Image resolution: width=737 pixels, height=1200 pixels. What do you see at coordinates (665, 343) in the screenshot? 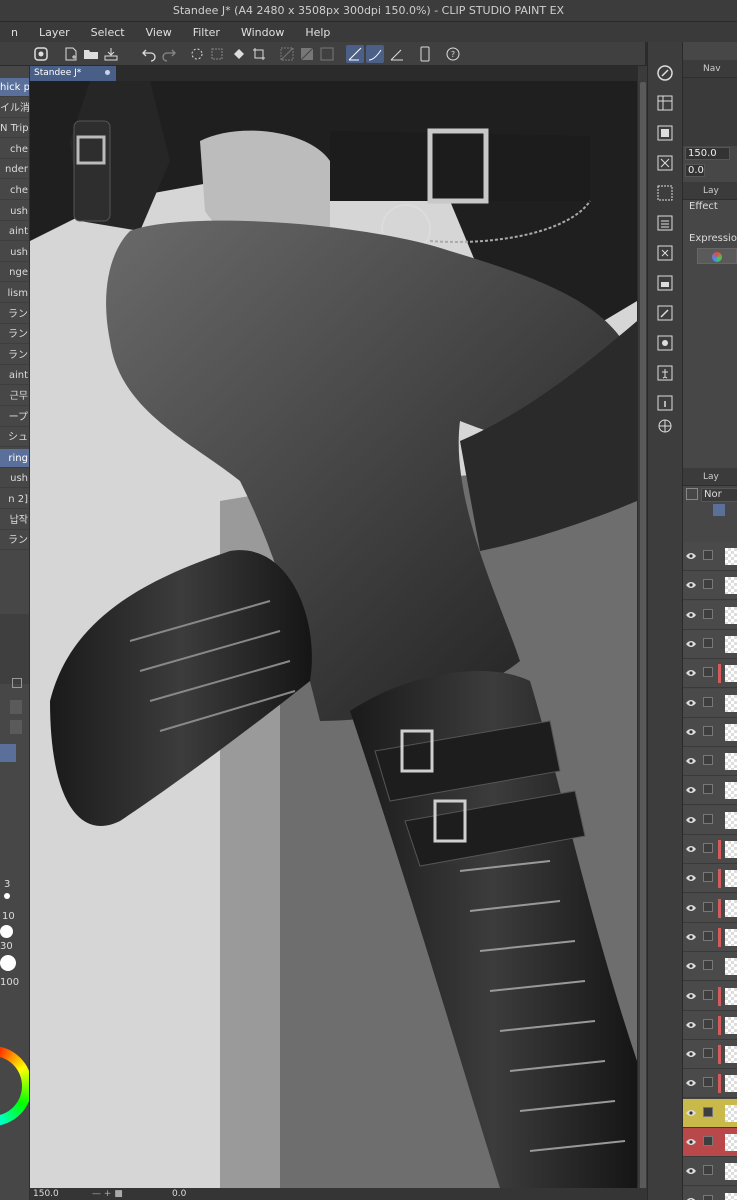
I see `color-set-icon` at bounding box center [665, 343].